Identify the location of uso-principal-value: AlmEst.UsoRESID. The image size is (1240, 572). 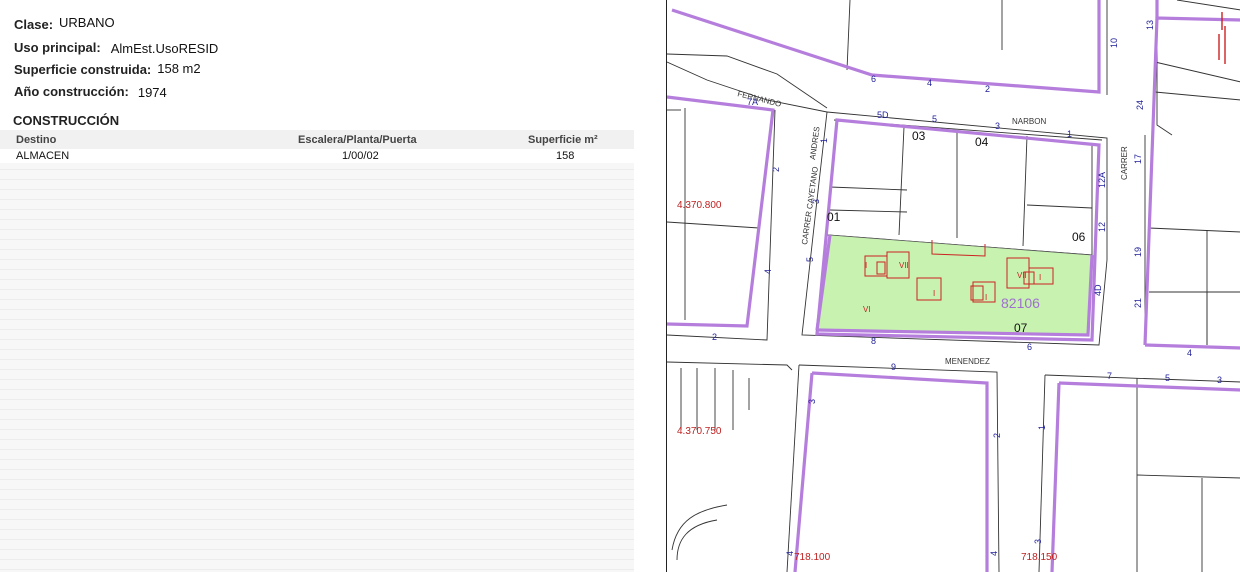
(164, 48).